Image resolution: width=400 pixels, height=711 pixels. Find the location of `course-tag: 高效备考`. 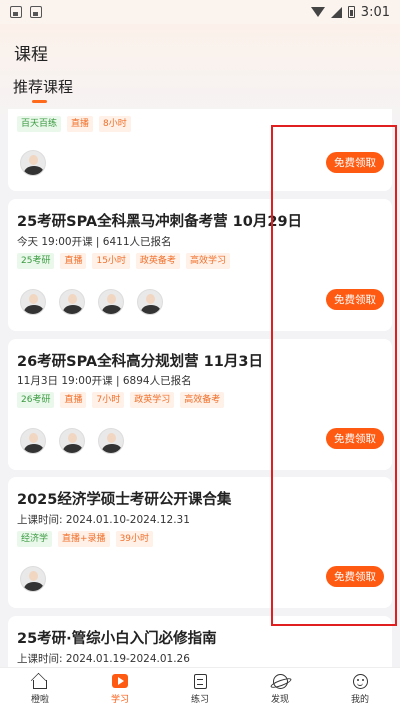

course-tag: 高效备考 is located at coordinates (202, 400).